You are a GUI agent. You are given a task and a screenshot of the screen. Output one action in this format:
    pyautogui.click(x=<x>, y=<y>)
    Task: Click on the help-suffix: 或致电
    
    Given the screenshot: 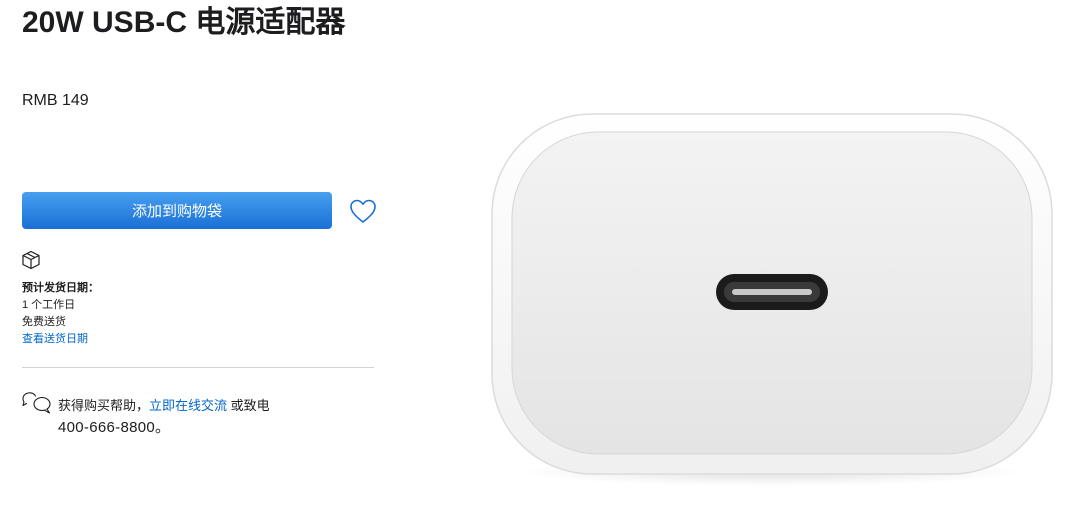 What is the action you would take?
    pyautogui.click(x=248, y=405)
    